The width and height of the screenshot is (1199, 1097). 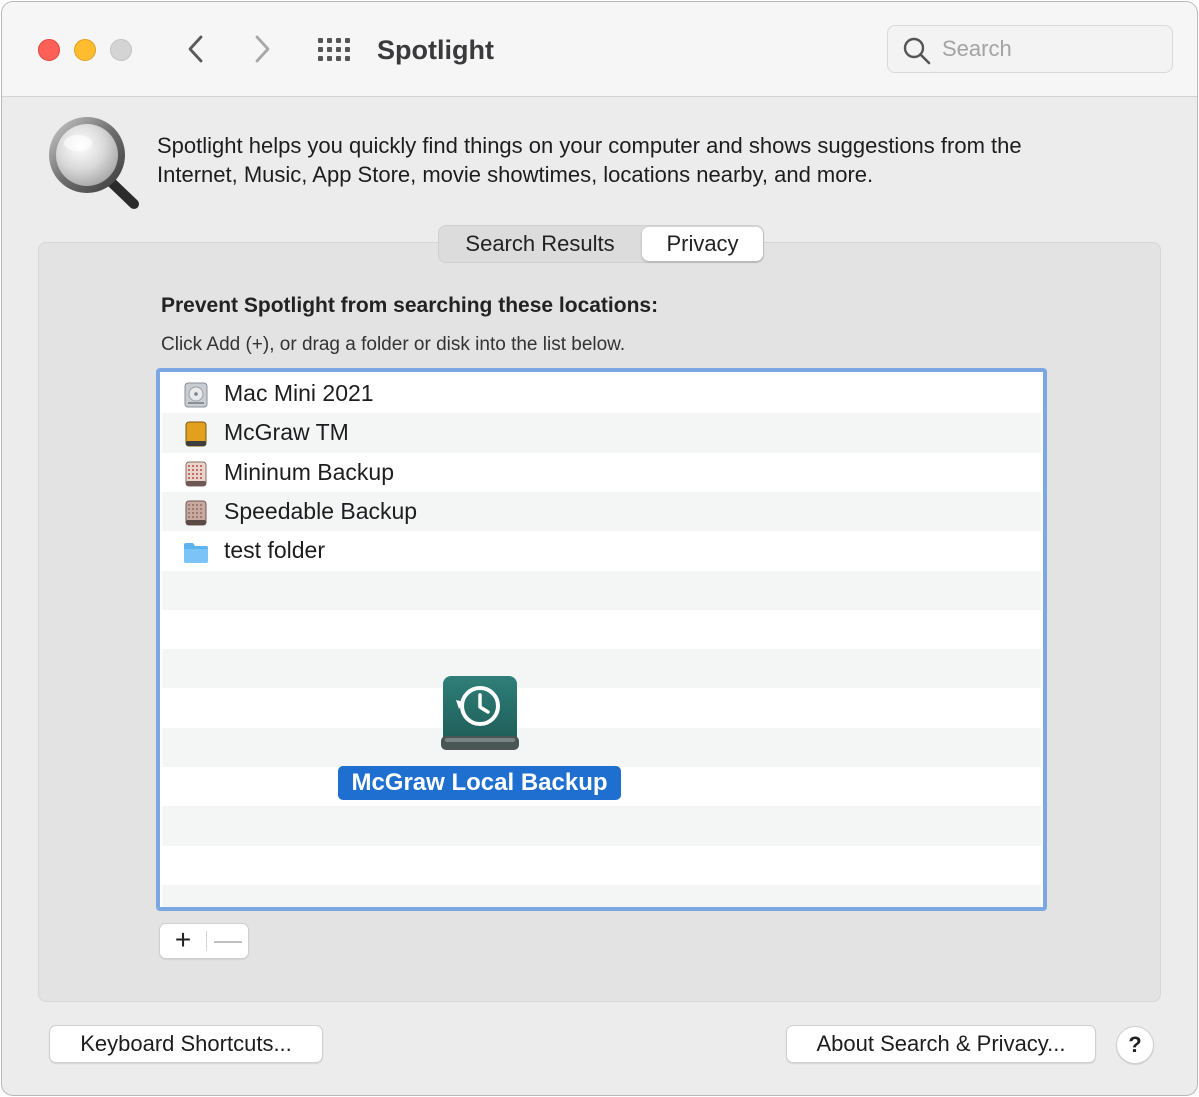 I want to click on tab-search-results: Search Results, so click(x=540, y=244).